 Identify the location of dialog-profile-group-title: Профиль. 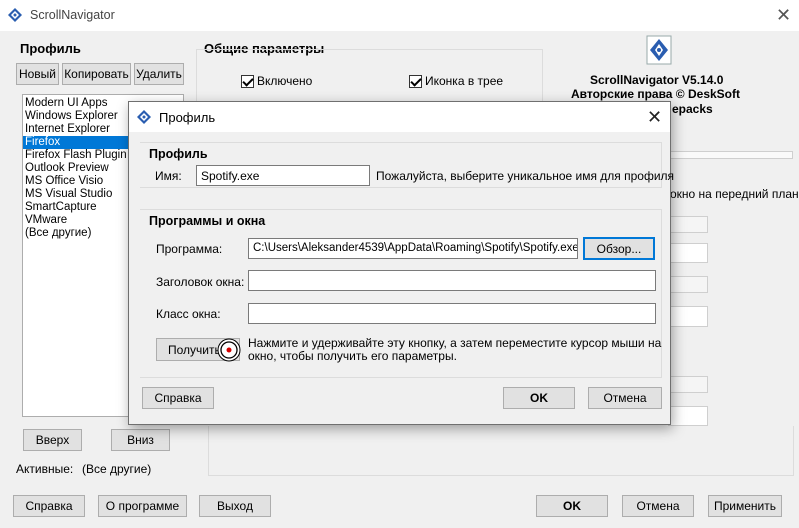
(178, 154).